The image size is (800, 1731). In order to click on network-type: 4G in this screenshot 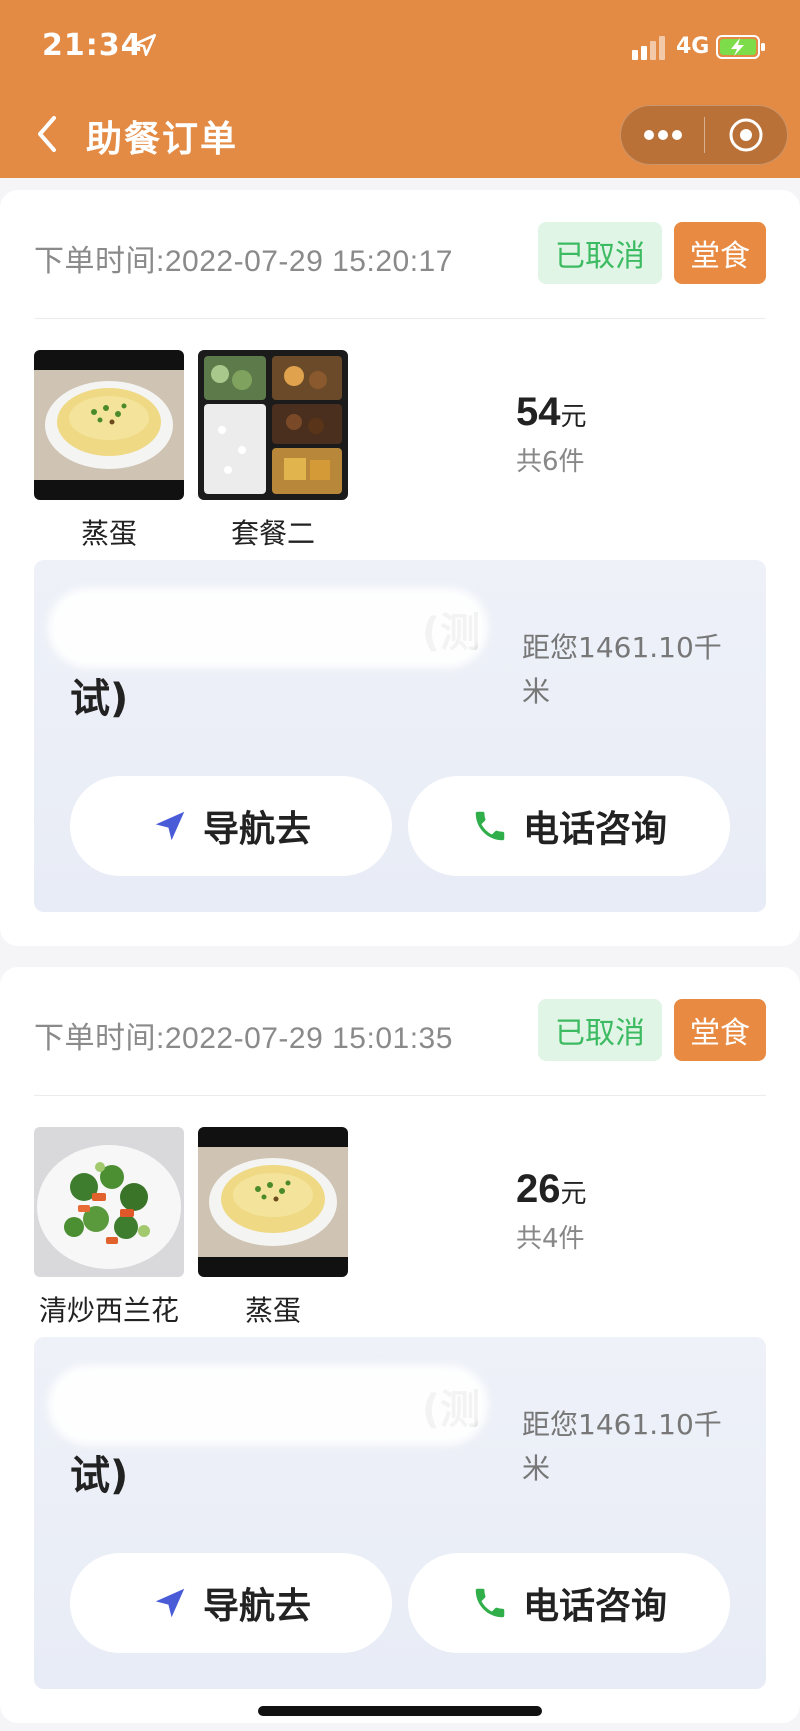, I will do `click(693, 46)`.